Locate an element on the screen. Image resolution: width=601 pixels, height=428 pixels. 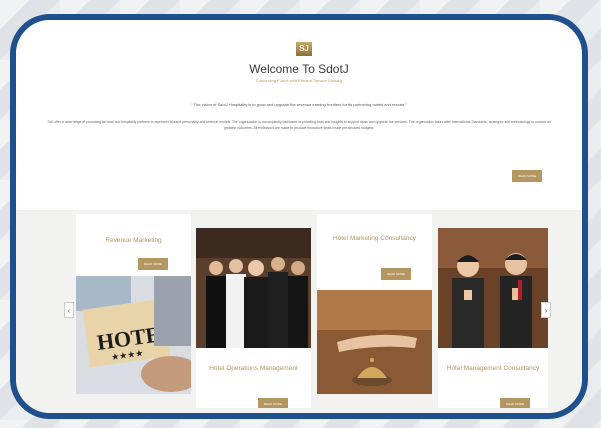
reception-bell-photo is located at coordinates (374, 342).